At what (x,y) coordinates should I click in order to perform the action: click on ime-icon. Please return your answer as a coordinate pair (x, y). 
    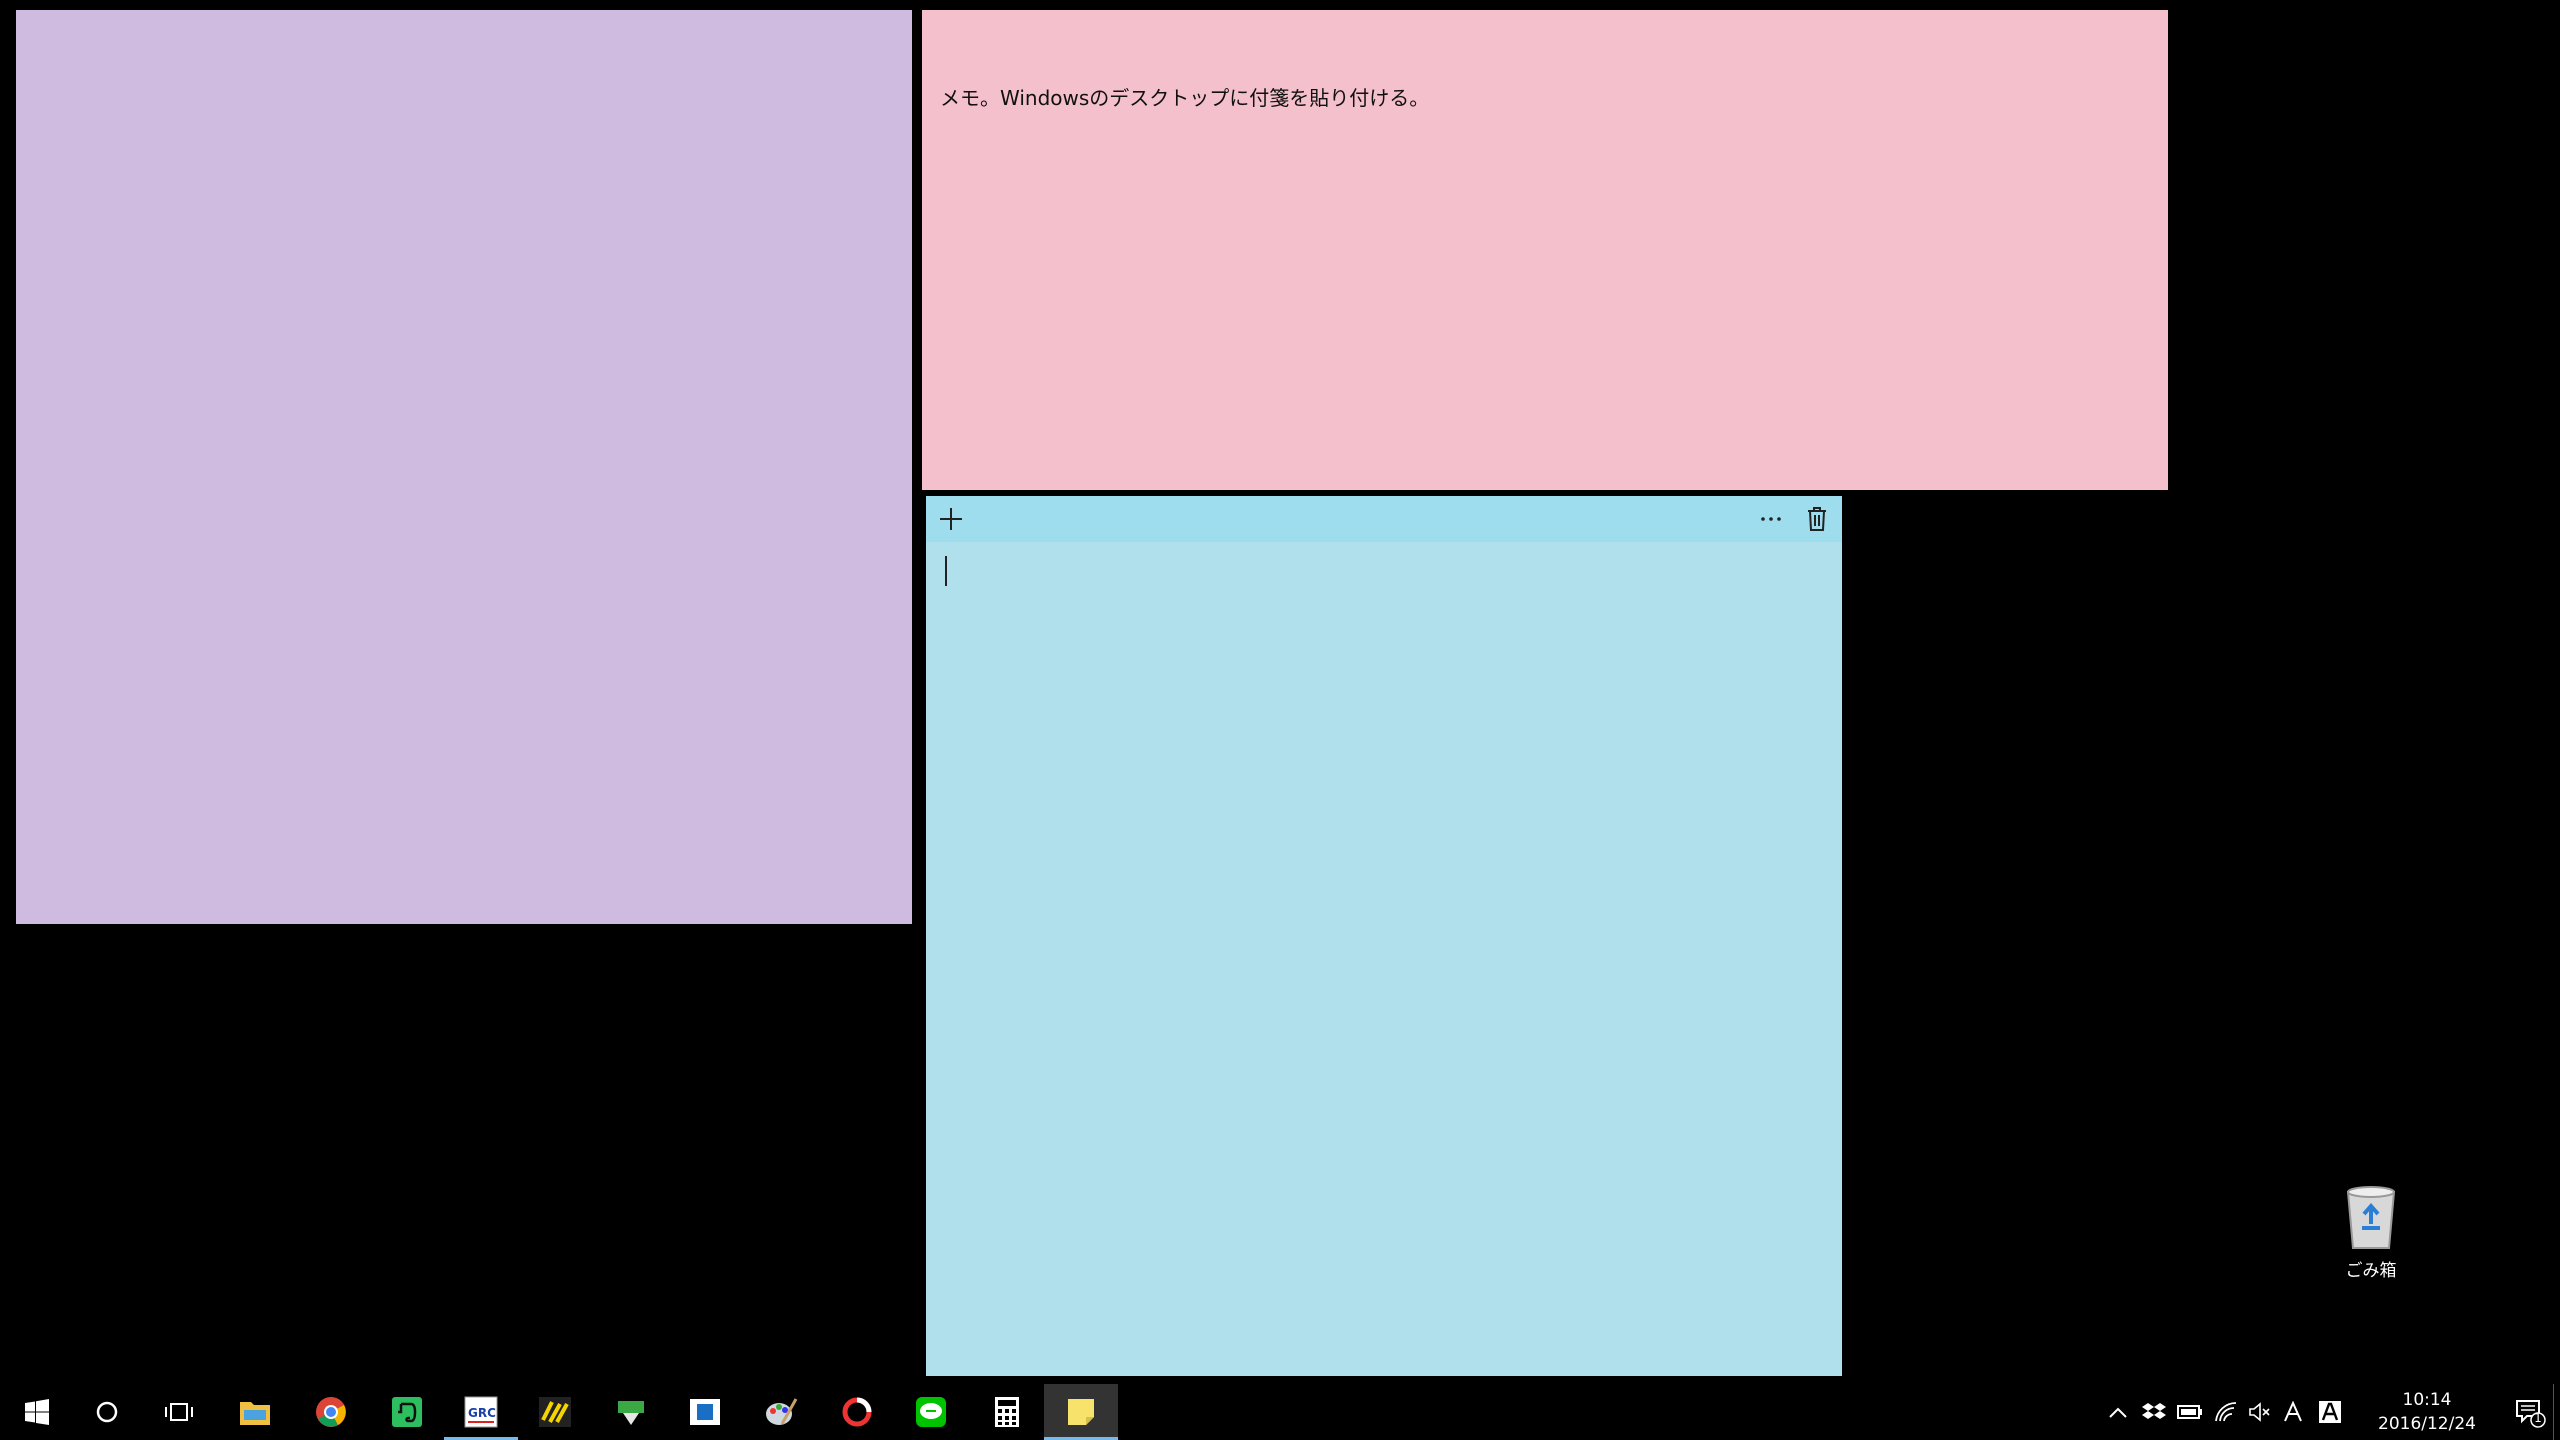
    Looking at the image, I should click on (2293, 1411).